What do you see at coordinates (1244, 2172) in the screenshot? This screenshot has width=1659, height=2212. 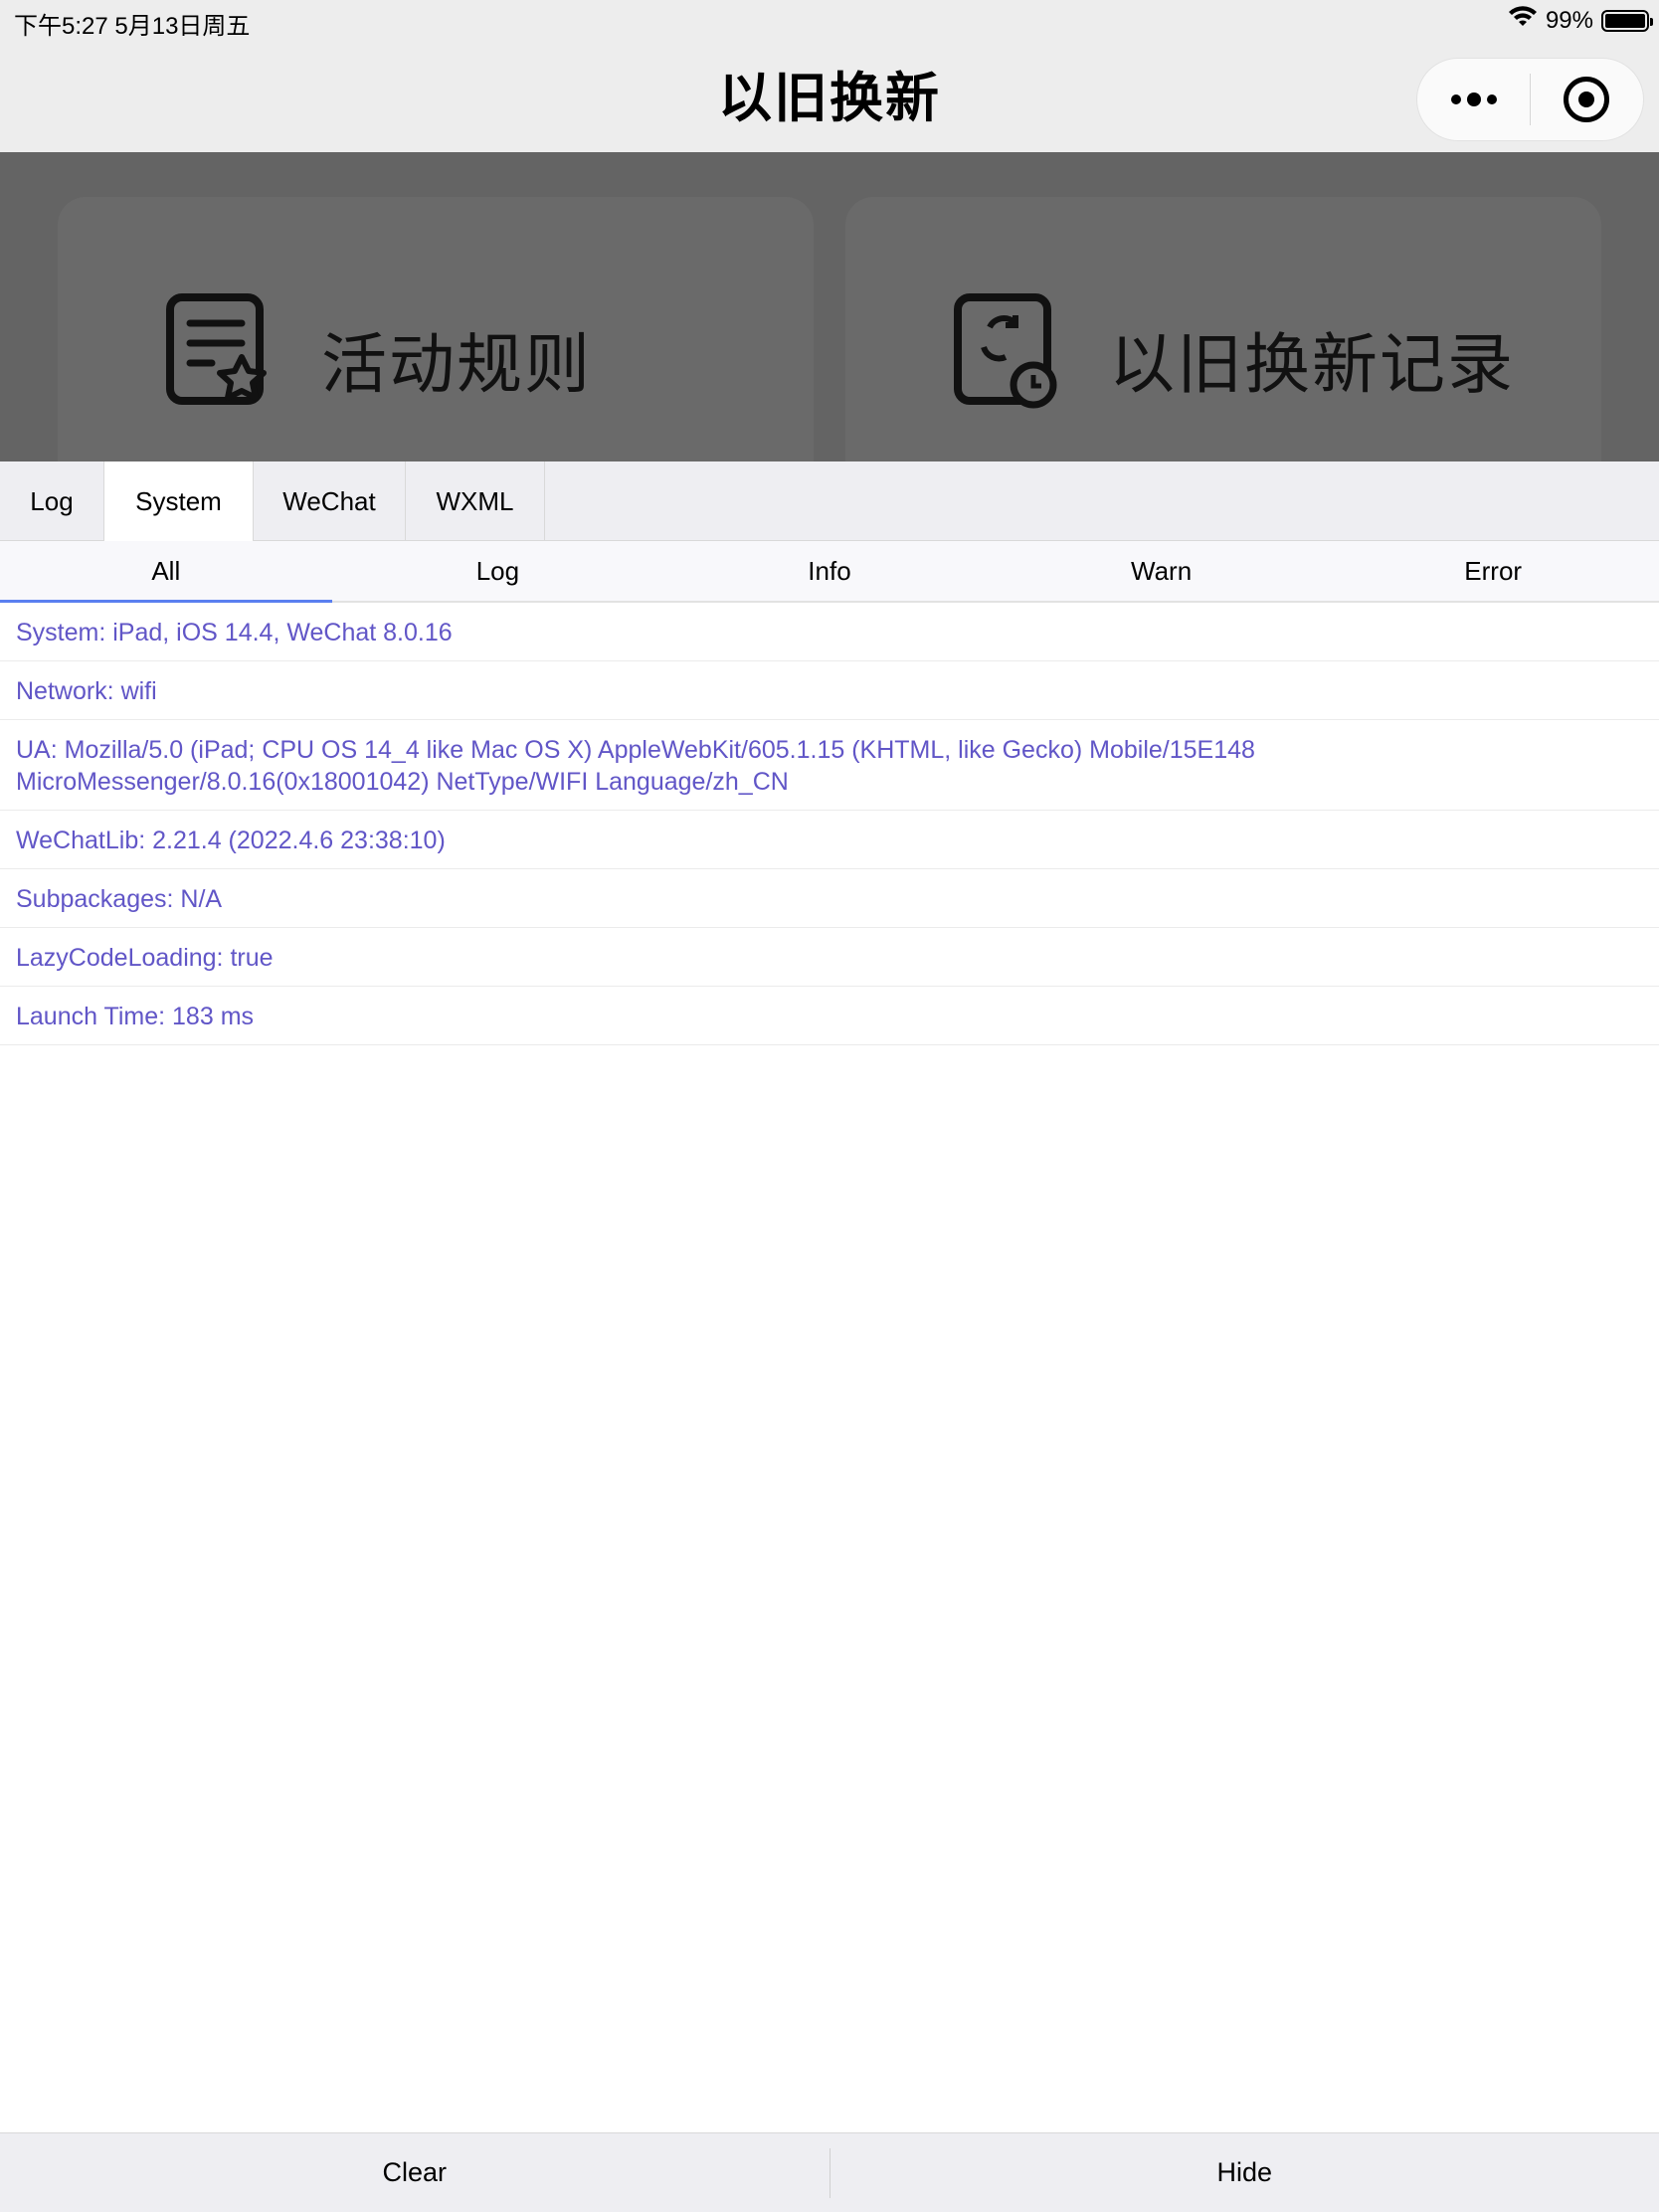 I see `hide-button: Hide` at bounding box center [1244, 2172].